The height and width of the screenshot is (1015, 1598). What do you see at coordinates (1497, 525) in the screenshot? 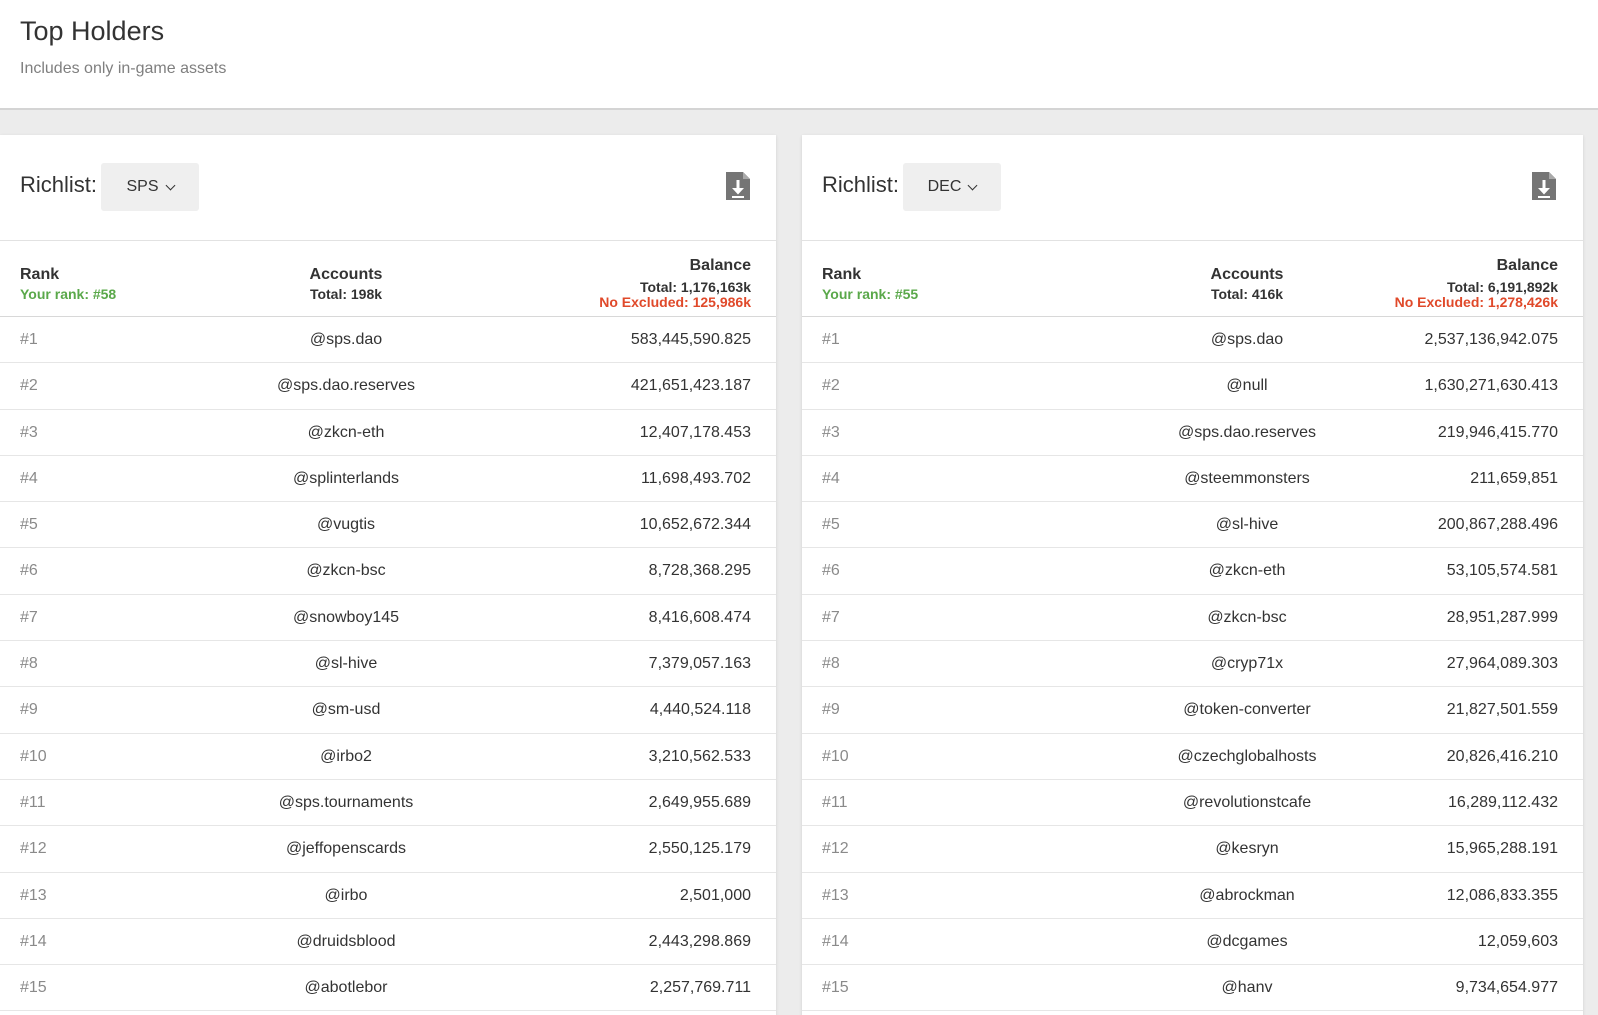
I see `balance-cell: 200,867,288.496` at bounding box center [1497, 525].